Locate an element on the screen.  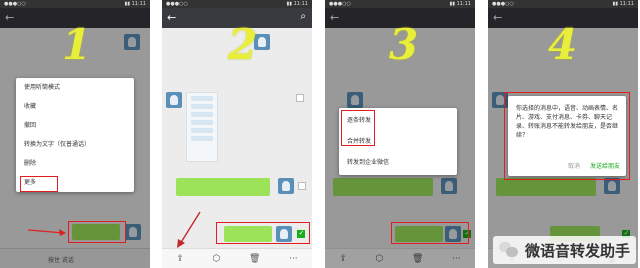
context-menu: 使用听筒模式 收藏 撤回 转换为文字（仅普通话） 删除 更多 is located at coordinates (75, 135).